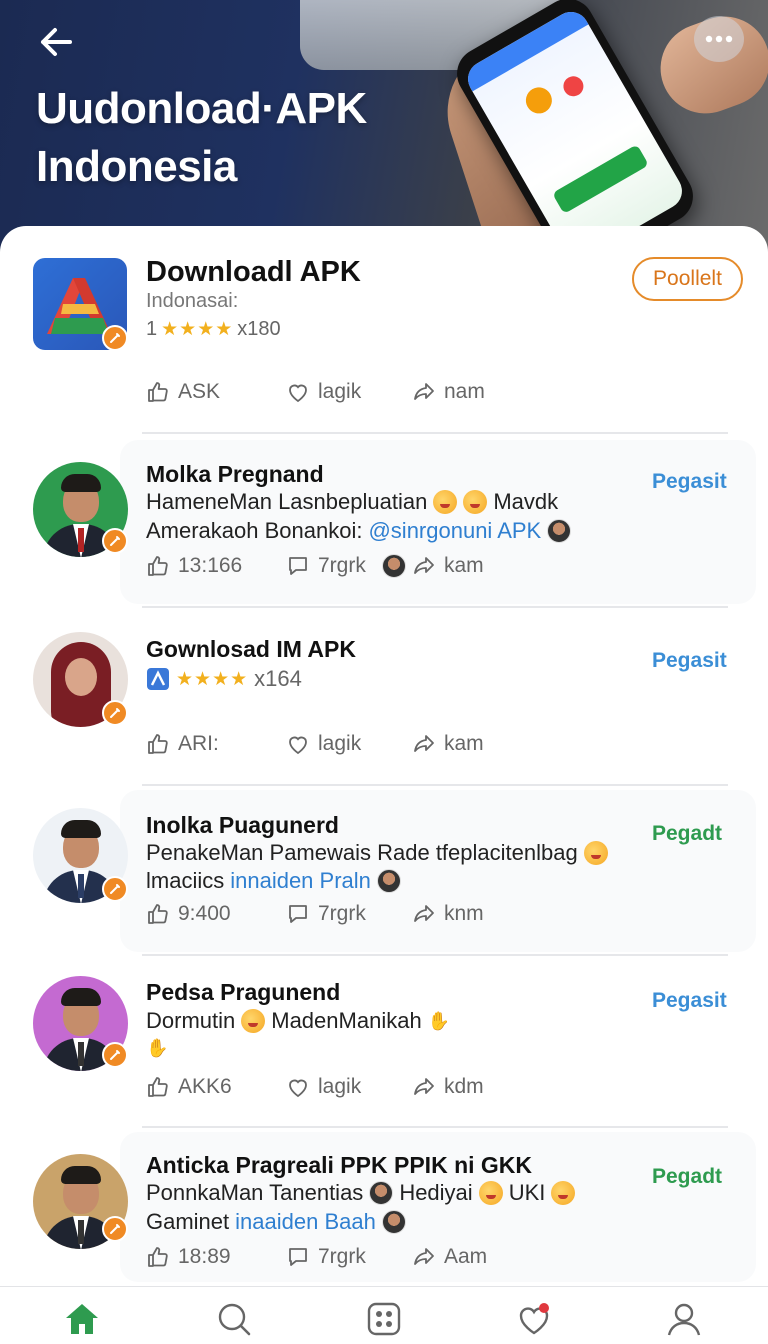 The width and height of the screenshot is (768, 1344). I want to click on post-title: Inolka Puagunerd, so click(242, 825).